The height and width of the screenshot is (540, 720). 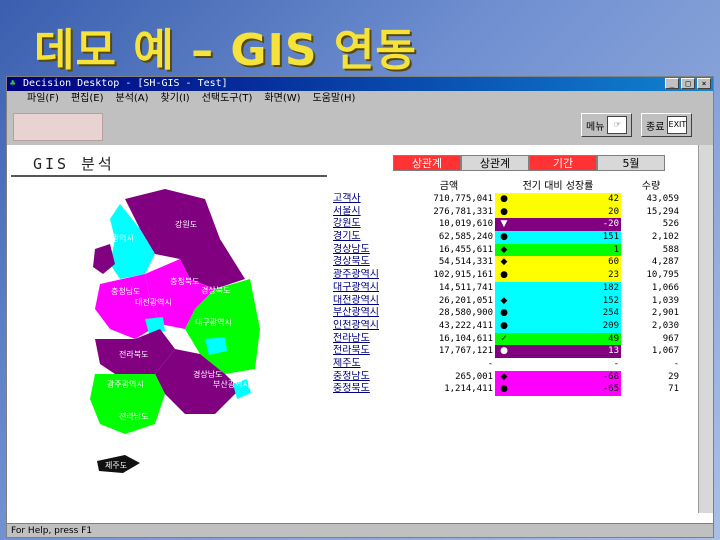 I want to click on map-label-chungnam: 충청남도, so click(x=125, y=291).